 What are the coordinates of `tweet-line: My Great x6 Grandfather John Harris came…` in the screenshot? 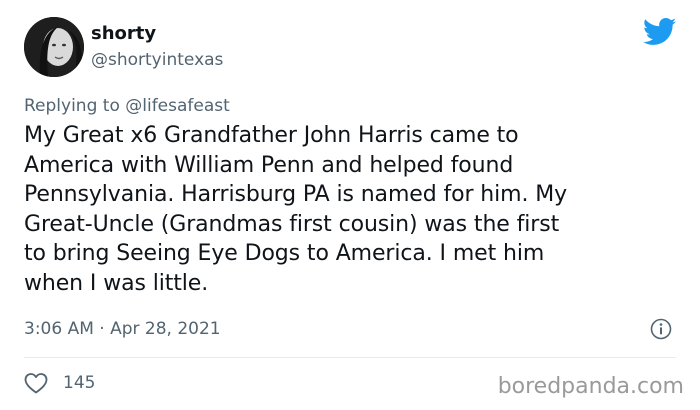 It's located at (271, 135).